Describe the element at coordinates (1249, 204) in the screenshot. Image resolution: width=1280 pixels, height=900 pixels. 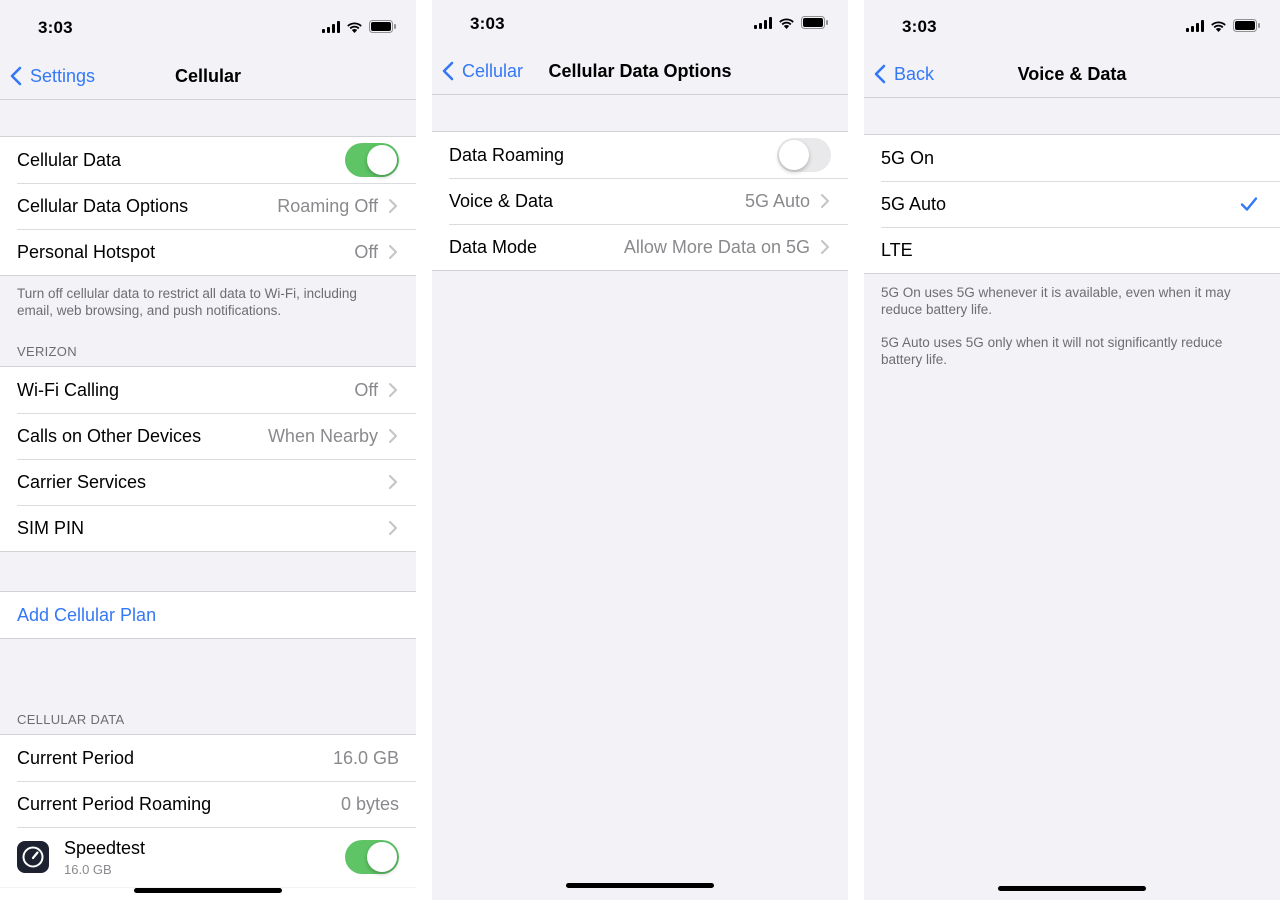
I see `checkmark-icon` at that location.